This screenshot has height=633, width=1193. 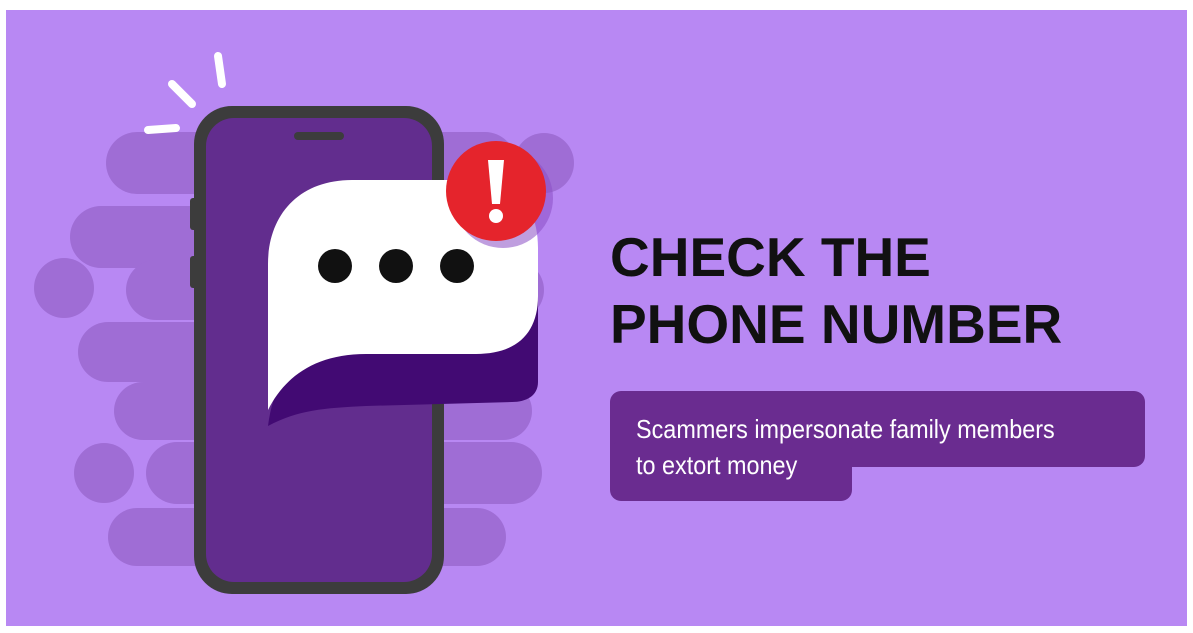 I want to click on headline-line-1: CHECK THE, so click(x=770, y=257).